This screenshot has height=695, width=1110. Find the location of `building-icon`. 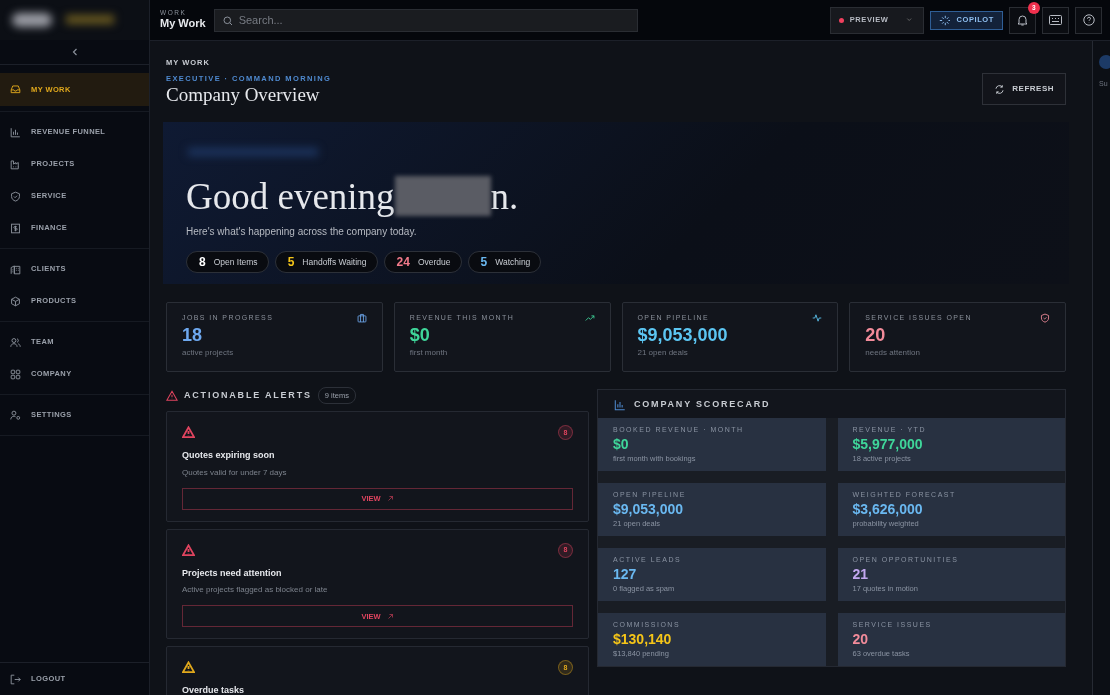

building-icon is located at coordinates (15, 269).